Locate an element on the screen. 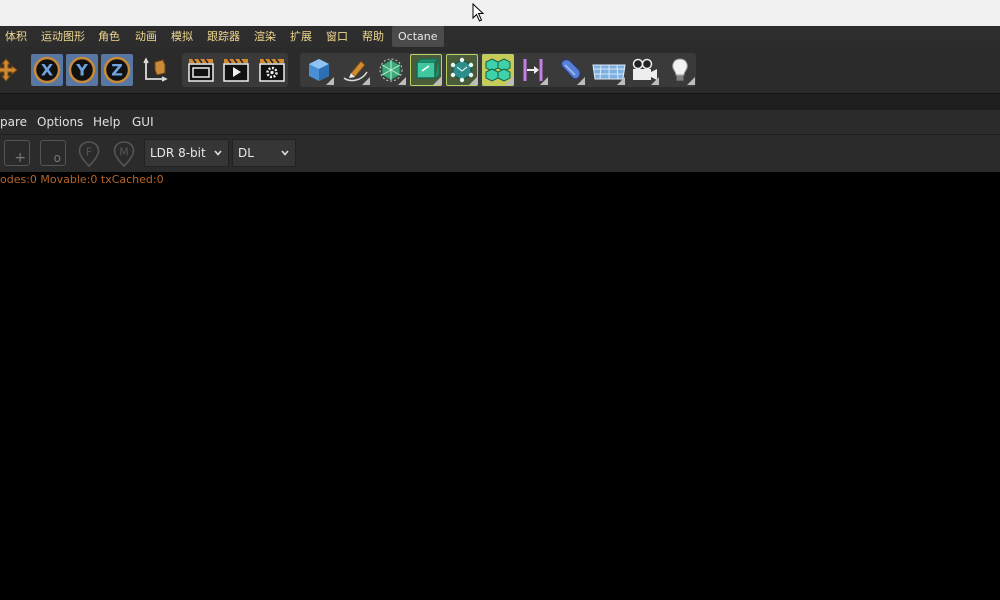  render-view-icon is located at coordinates (236, 70).